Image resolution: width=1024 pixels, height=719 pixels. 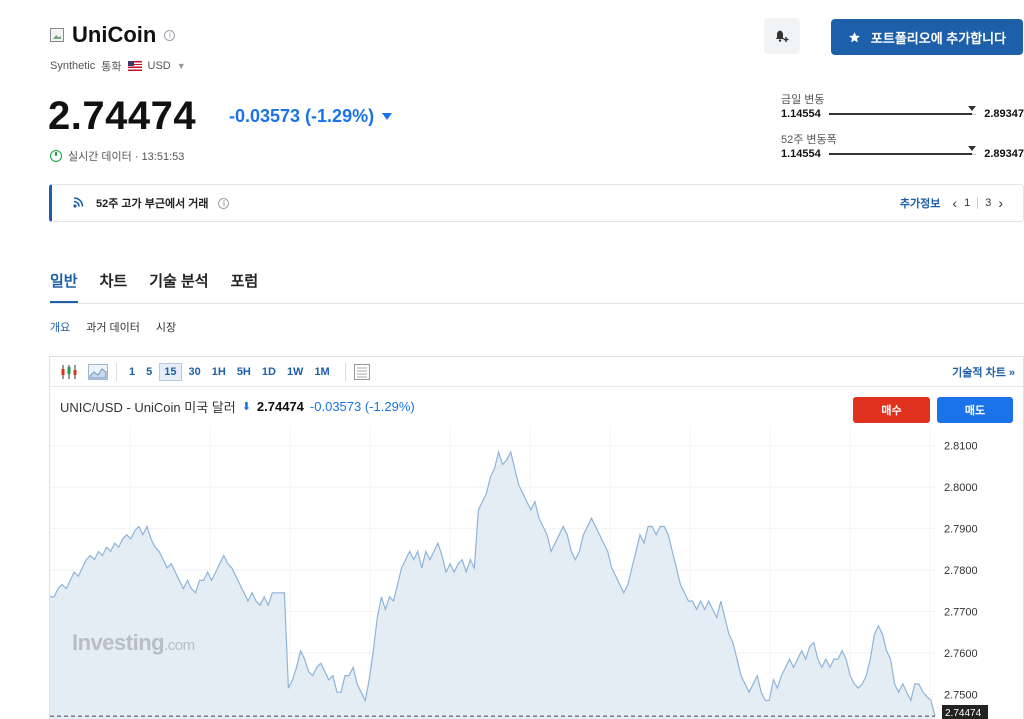 I want to click on week52-range-high: 2.89347, so click(x=1004, y=154).